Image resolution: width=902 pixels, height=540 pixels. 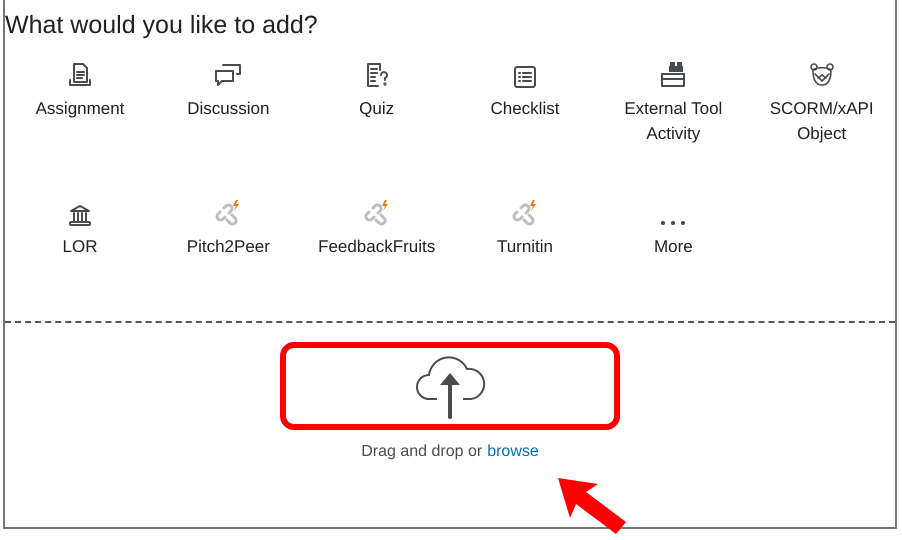 What do you see at coordinates (525, 242) in the screenshot?
I see `add-option: Turnitin` at bounding box center [525, 242].